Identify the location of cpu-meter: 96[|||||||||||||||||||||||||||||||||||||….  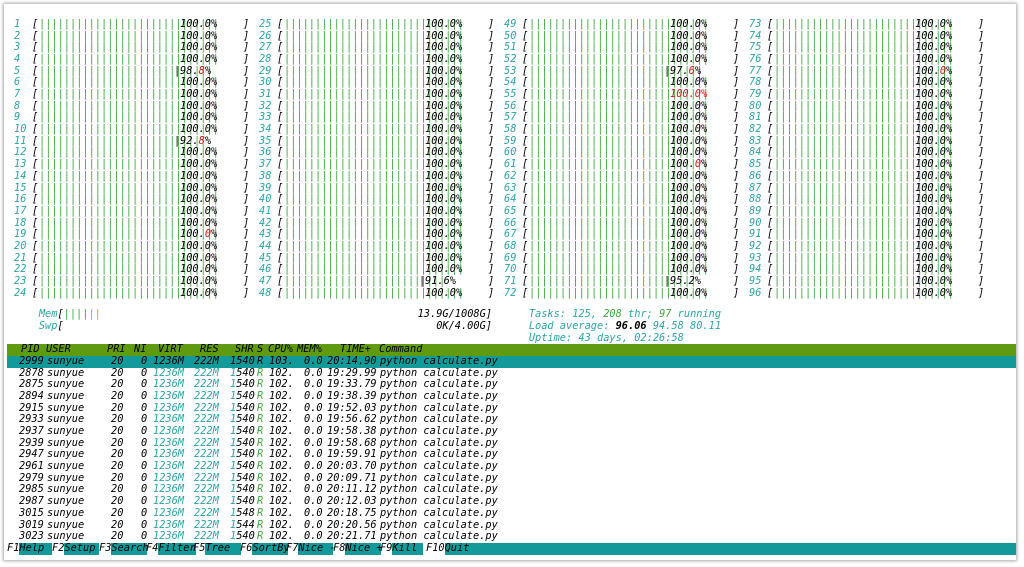
(867, 293).